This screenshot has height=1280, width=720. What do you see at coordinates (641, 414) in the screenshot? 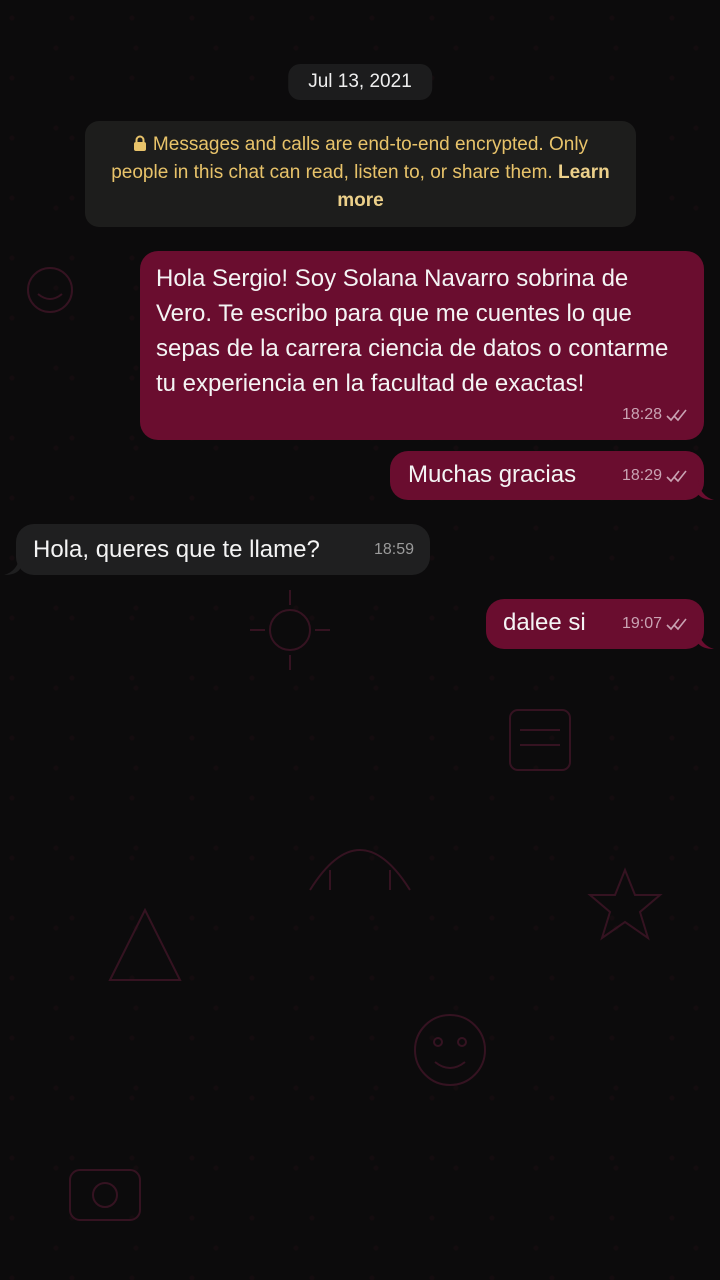
I see `message-time: 18:28` at bounding box center [641, 414].